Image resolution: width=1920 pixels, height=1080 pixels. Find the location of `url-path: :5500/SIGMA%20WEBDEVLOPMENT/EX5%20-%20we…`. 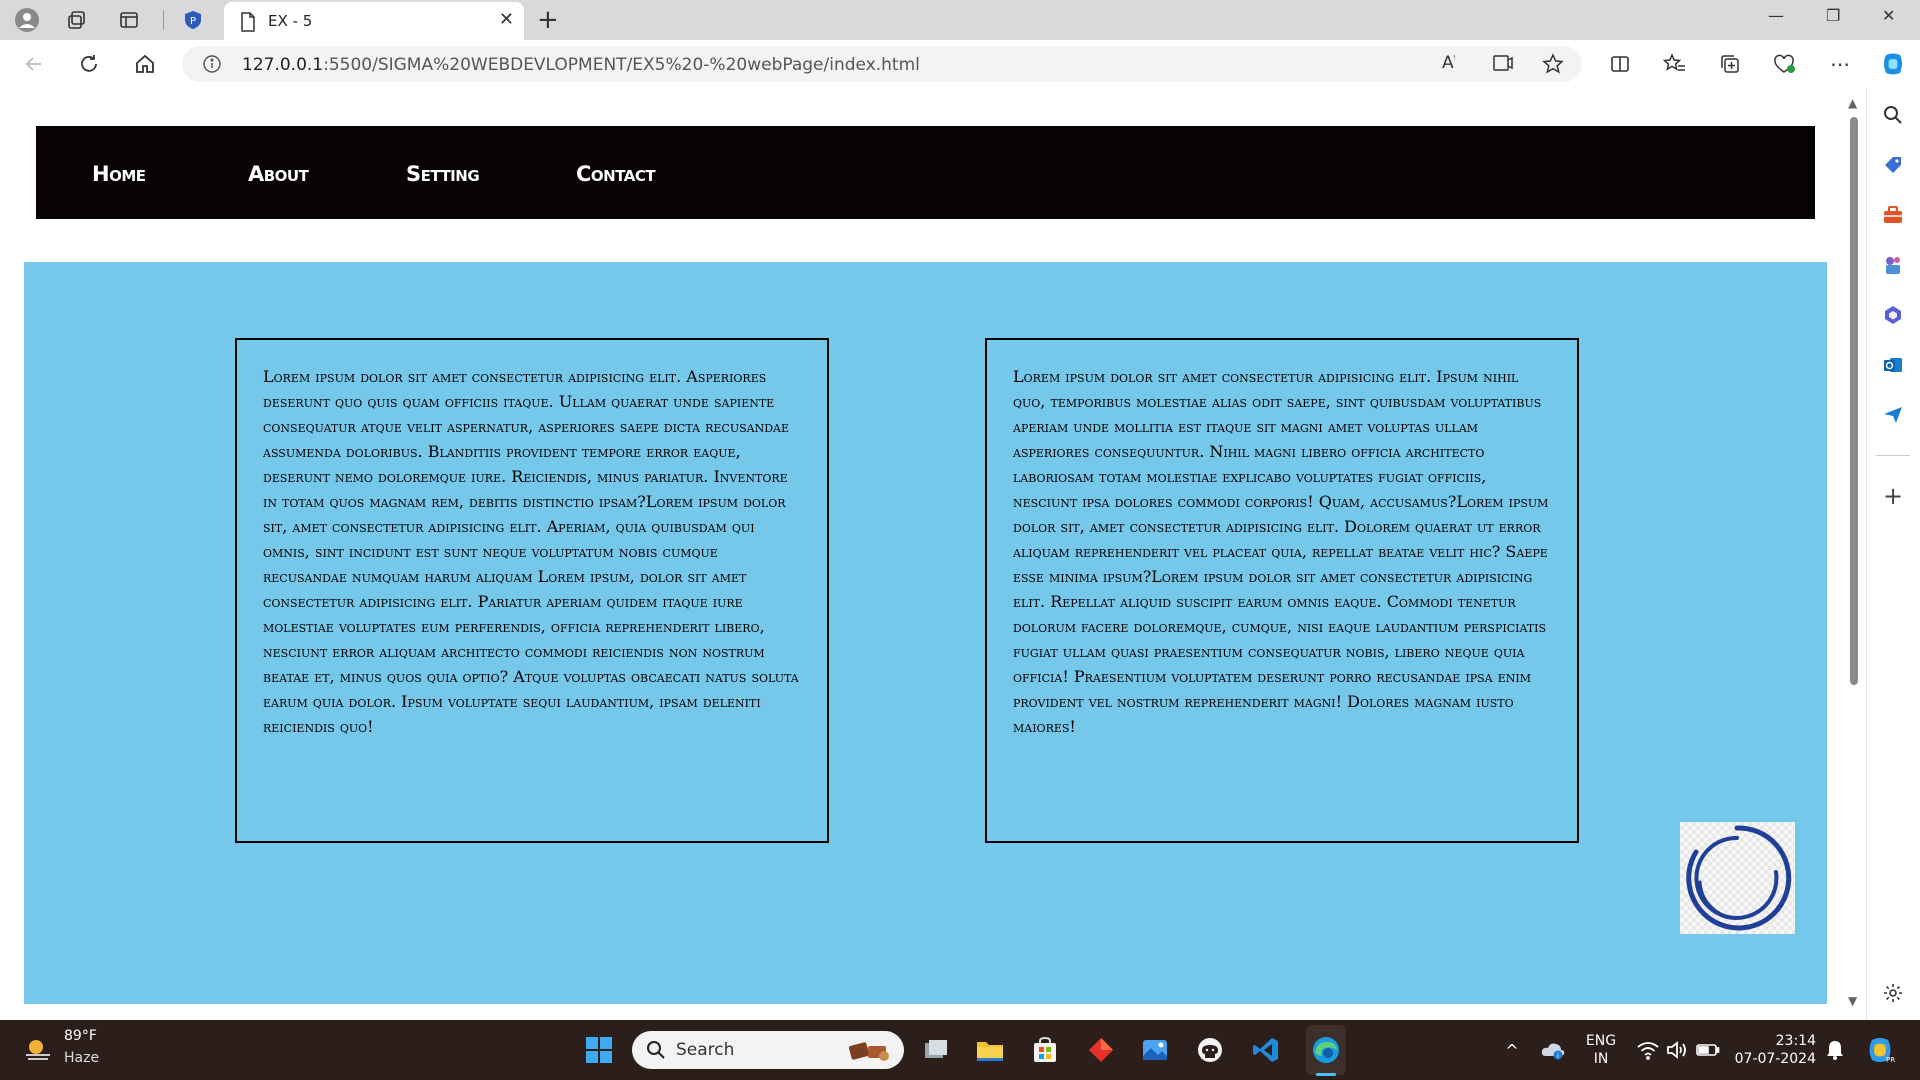

url-path: :5500/SIGMA%20WEBDEVLOPMENT/EX5%20-%20we… is located at coordinates (621, 65).